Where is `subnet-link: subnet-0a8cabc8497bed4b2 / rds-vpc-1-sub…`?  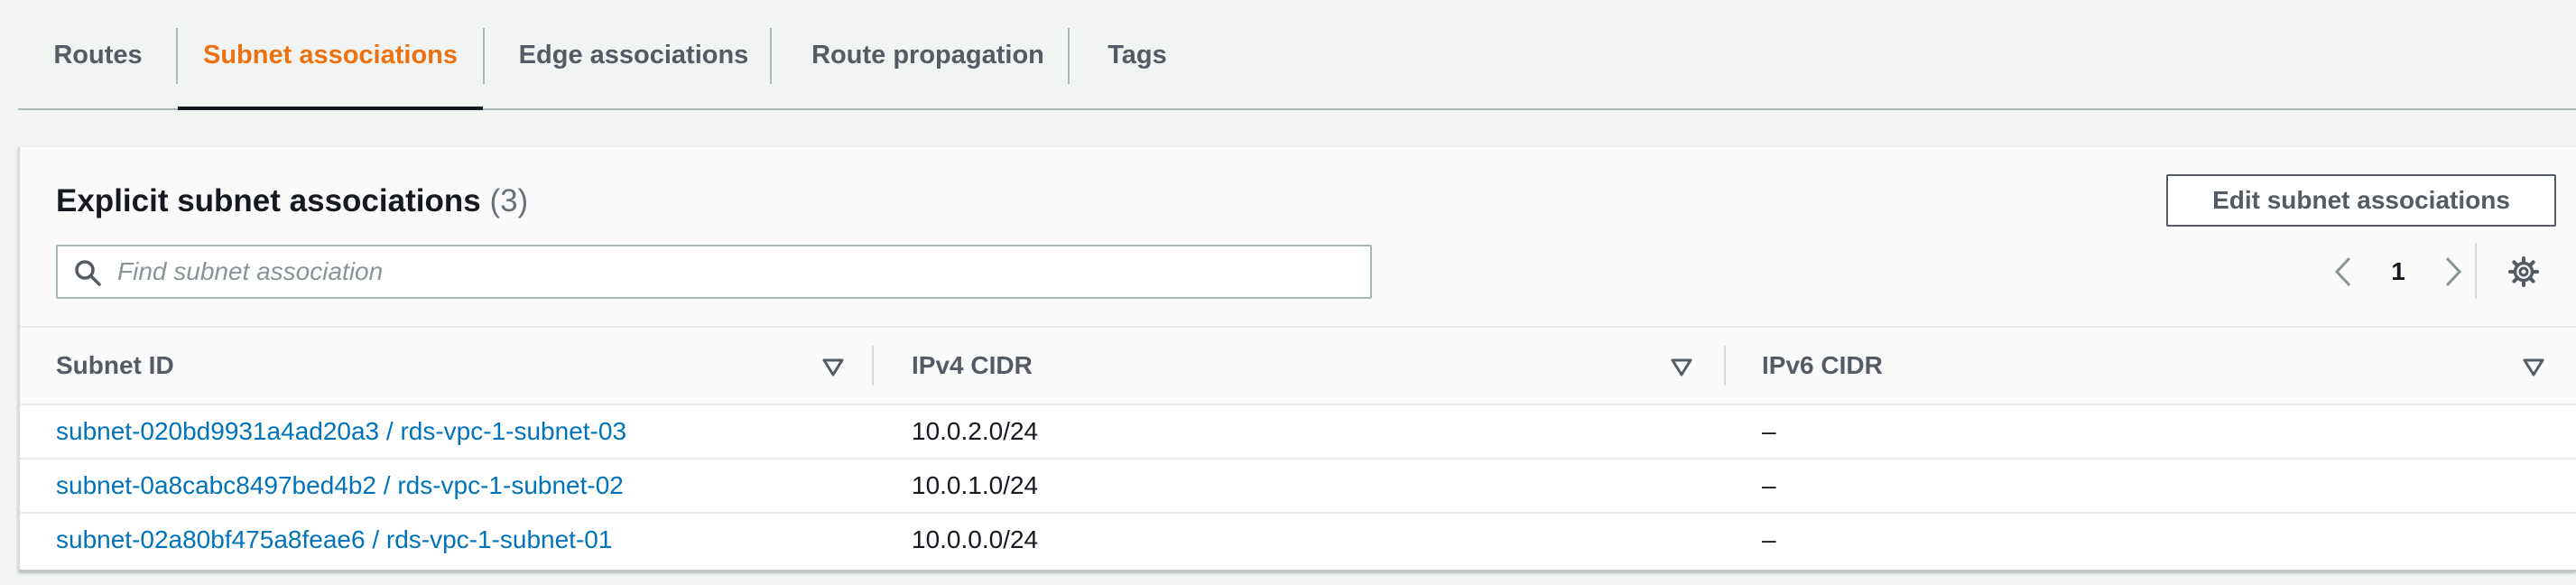
subnet-link: subnet-0a8cabc8497bed4b2 / rds-vpc-1-sub… is located at coordinates (340, 486).